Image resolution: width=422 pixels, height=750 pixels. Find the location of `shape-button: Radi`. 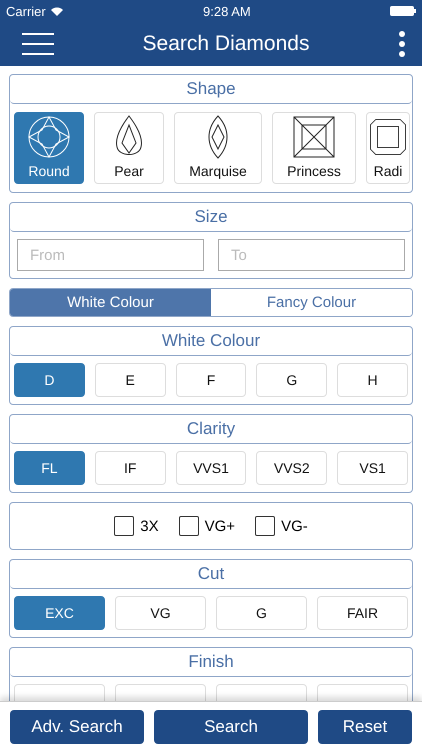

shape-button: Radi is located at coordinates (388, 148).